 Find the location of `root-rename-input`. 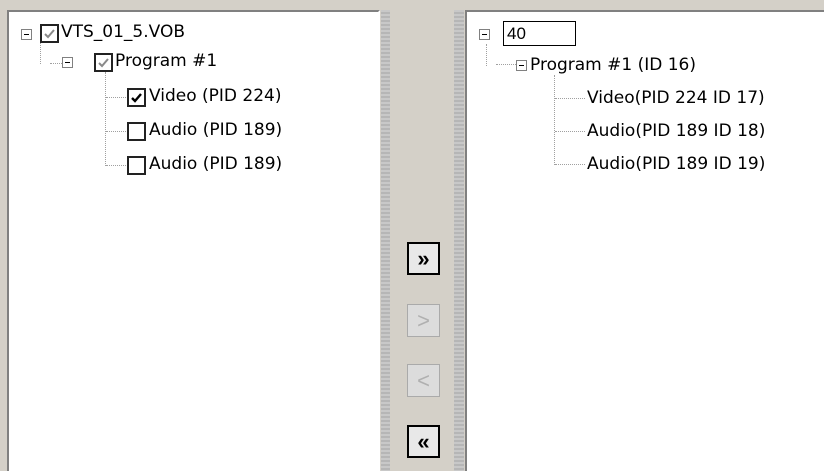

root-rename-input is located at coordinates (539, 33).